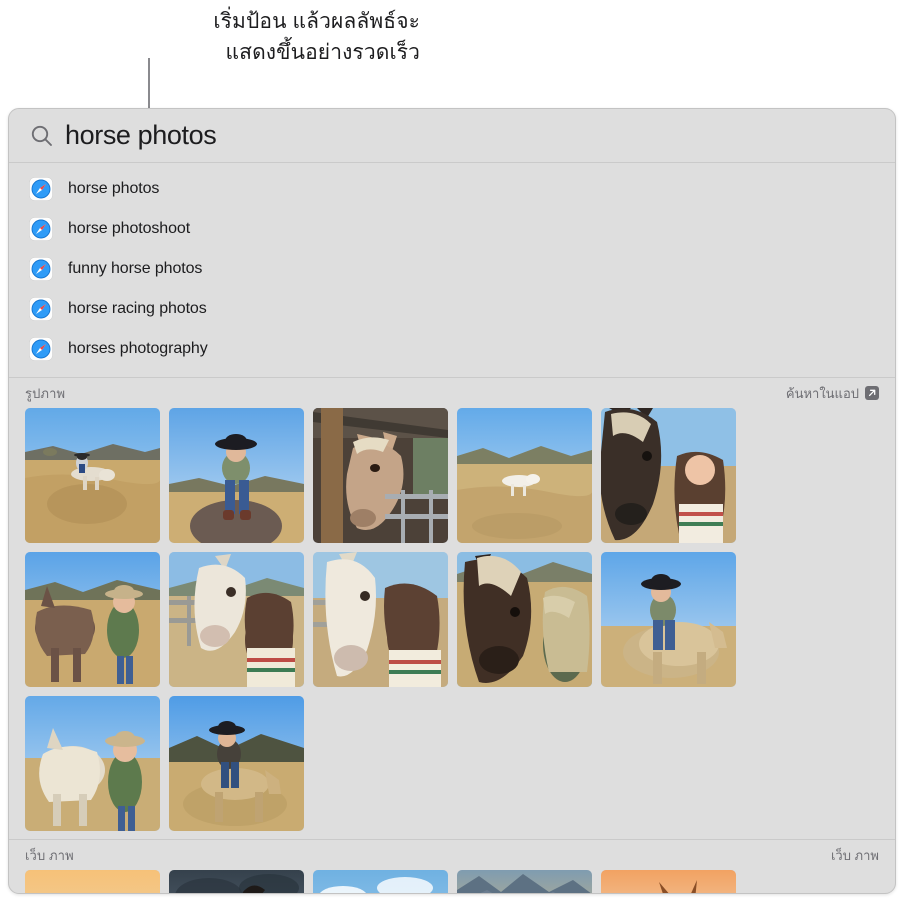 This screenshot has height=902, width=904. What do you see at coordinates (452, 189) in the screenshot?
I see `suggestion-item: horse photos` at bounding box center [452, 189].